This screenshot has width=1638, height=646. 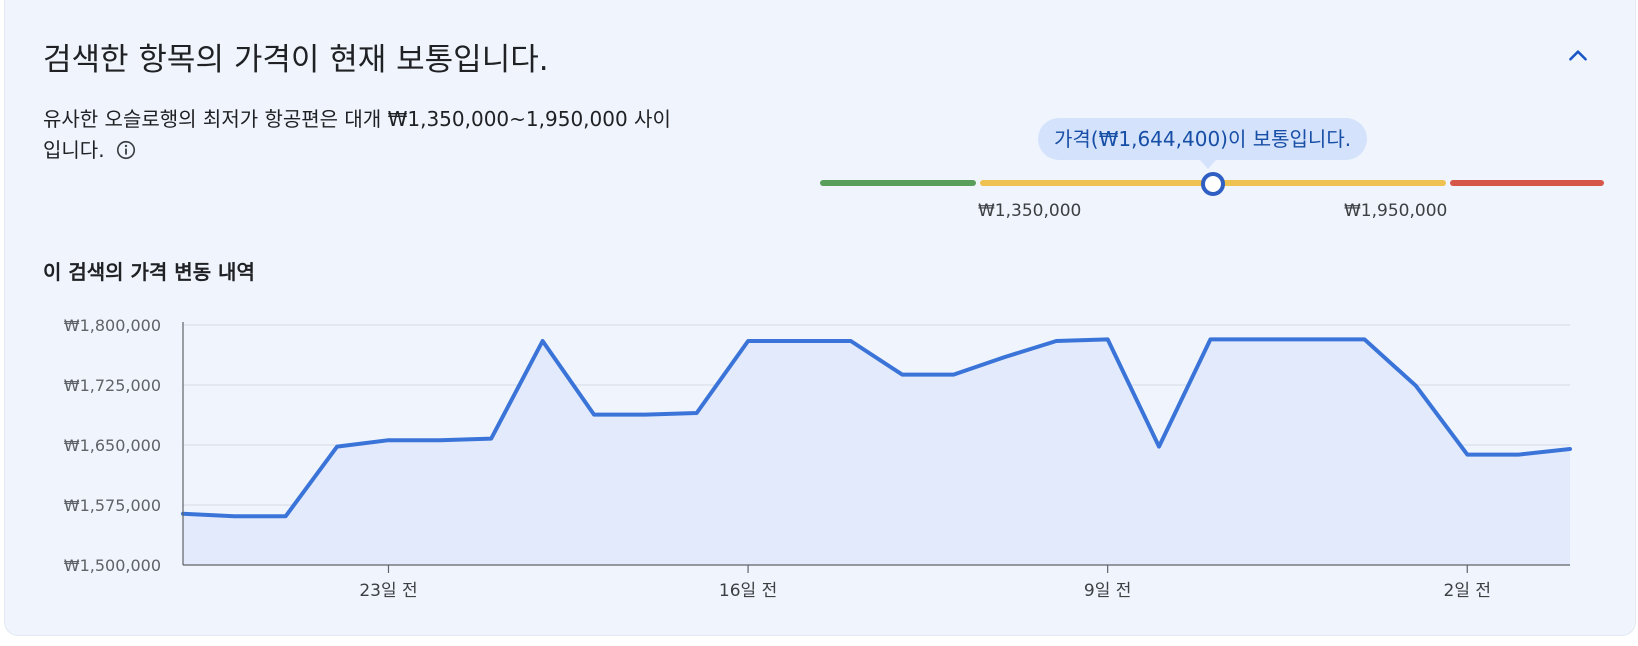 What do you see at coordinates (1108, 591) in the screenshot?
I see `x-tick-label: 9일 전` at bounding box center [1108, 591].